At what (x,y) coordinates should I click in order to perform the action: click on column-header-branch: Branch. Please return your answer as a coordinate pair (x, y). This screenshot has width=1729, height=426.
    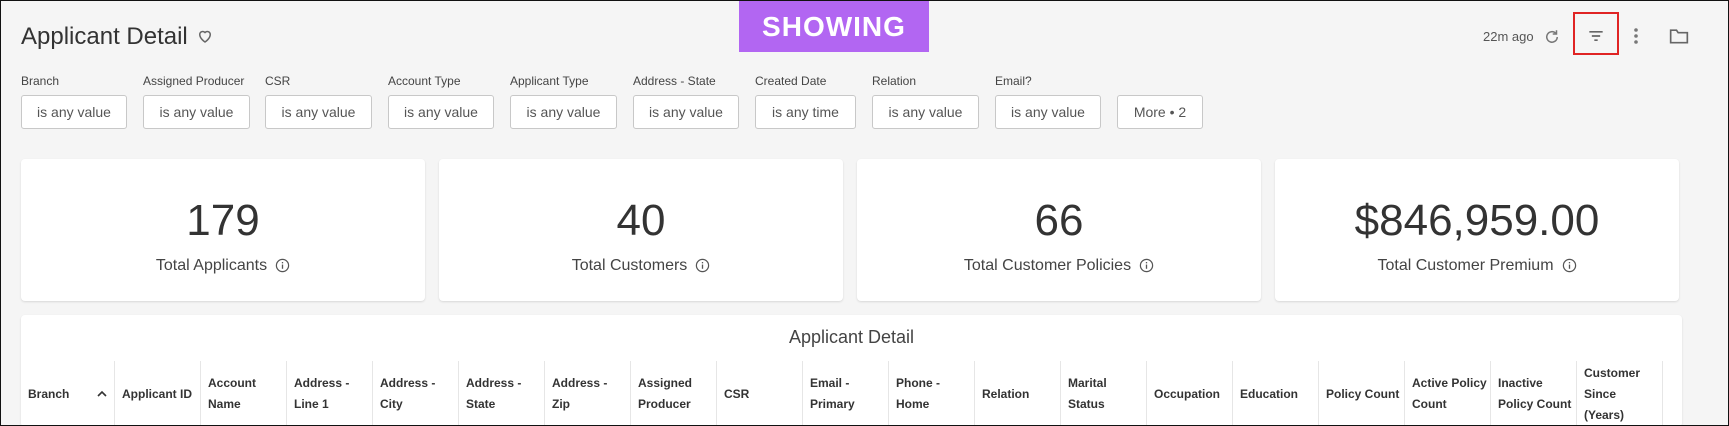
    Looking at the image, I should click on (68, 393).